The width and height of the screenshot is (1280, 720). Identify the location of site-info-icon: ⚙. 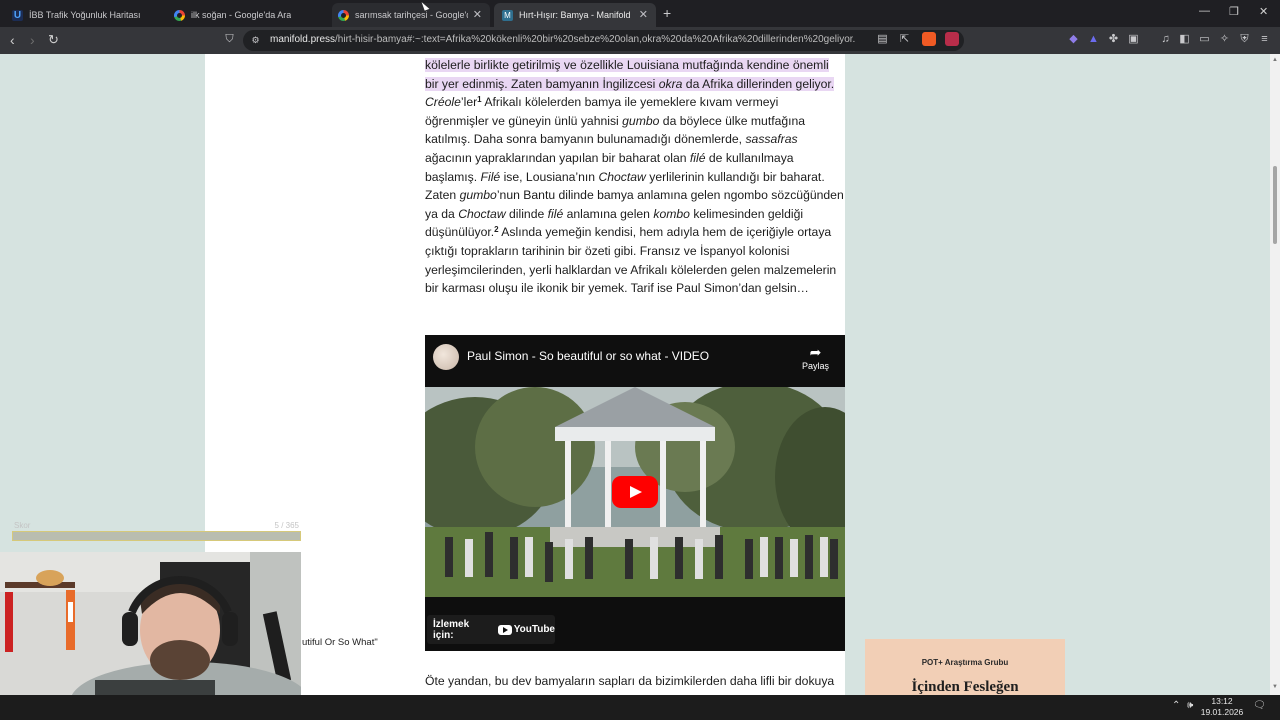
(255, 40).